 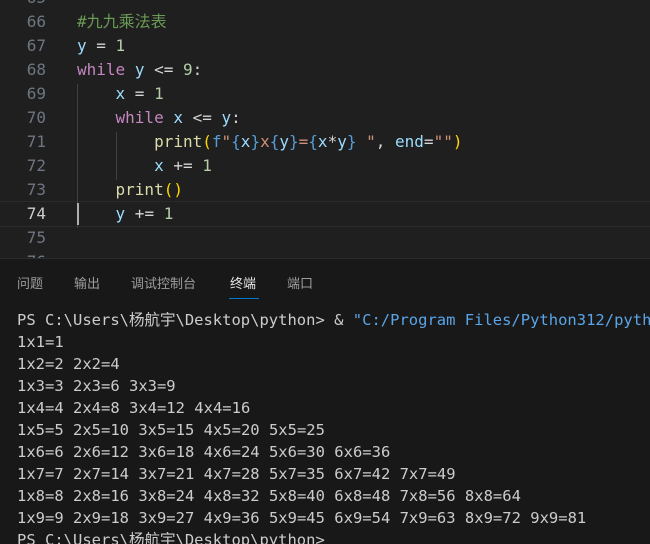 I want to click on code-text: y += 1, so click(x=125, y=214).